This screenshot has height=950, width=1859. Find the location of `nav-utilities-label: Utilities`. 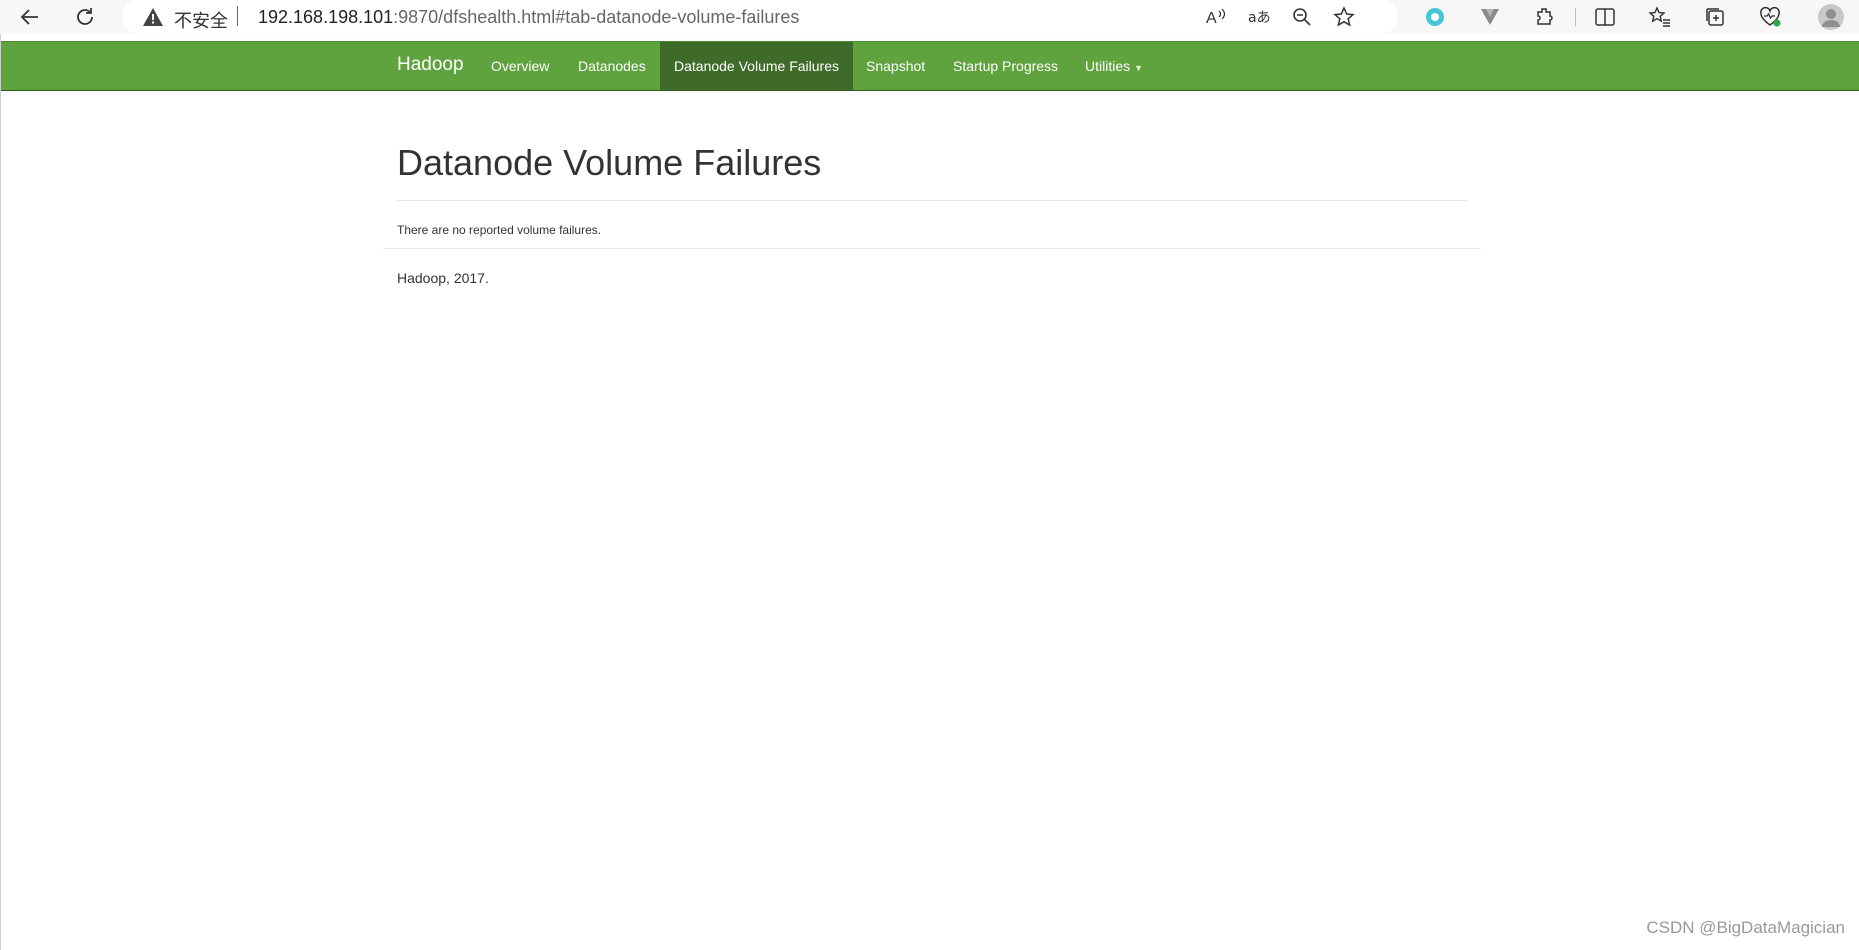

nav-utilities-label: Utilities is located at coordinates (1108, 66).